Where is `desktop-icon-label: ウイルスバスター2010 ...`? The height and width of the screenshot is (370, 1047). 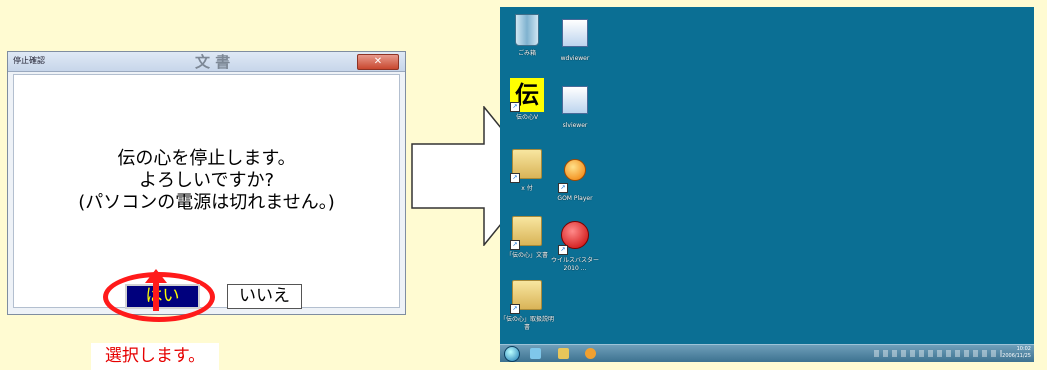
desktop-icon-label: ウイルスバスター2010 ... is located at coordinates (574, 264).